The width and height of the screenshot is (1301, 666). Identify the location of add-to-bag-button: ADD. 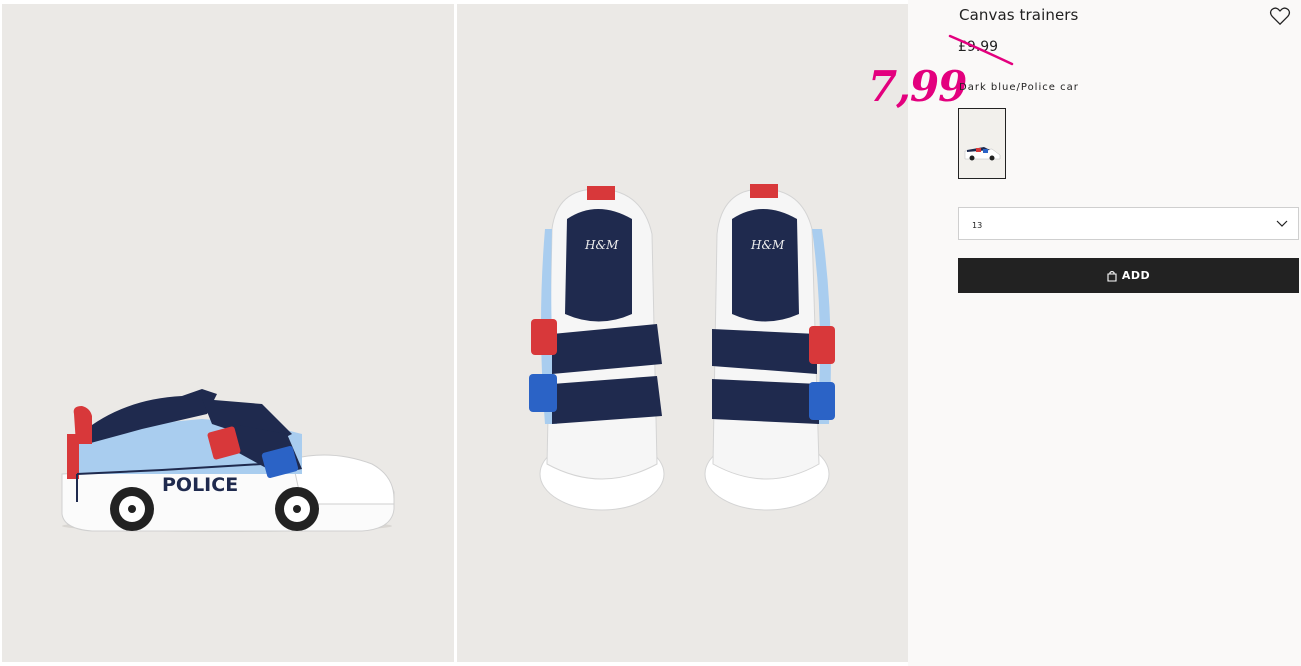
(1128, 275).